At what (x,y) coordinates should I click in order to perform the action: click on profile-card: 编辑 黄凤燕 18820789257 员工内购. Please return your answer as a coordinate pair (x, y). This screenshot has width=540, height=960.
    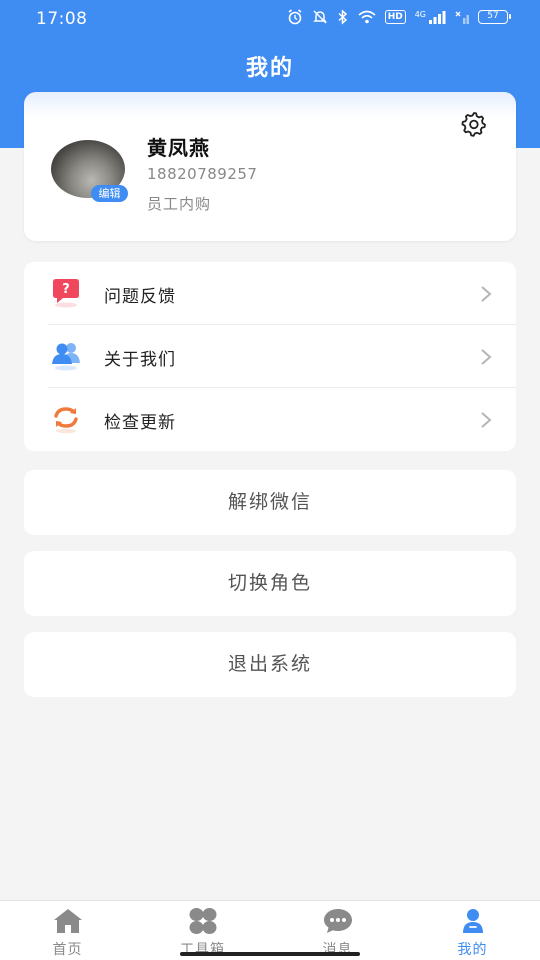
    Looking at the image, I should click on (270, 166).